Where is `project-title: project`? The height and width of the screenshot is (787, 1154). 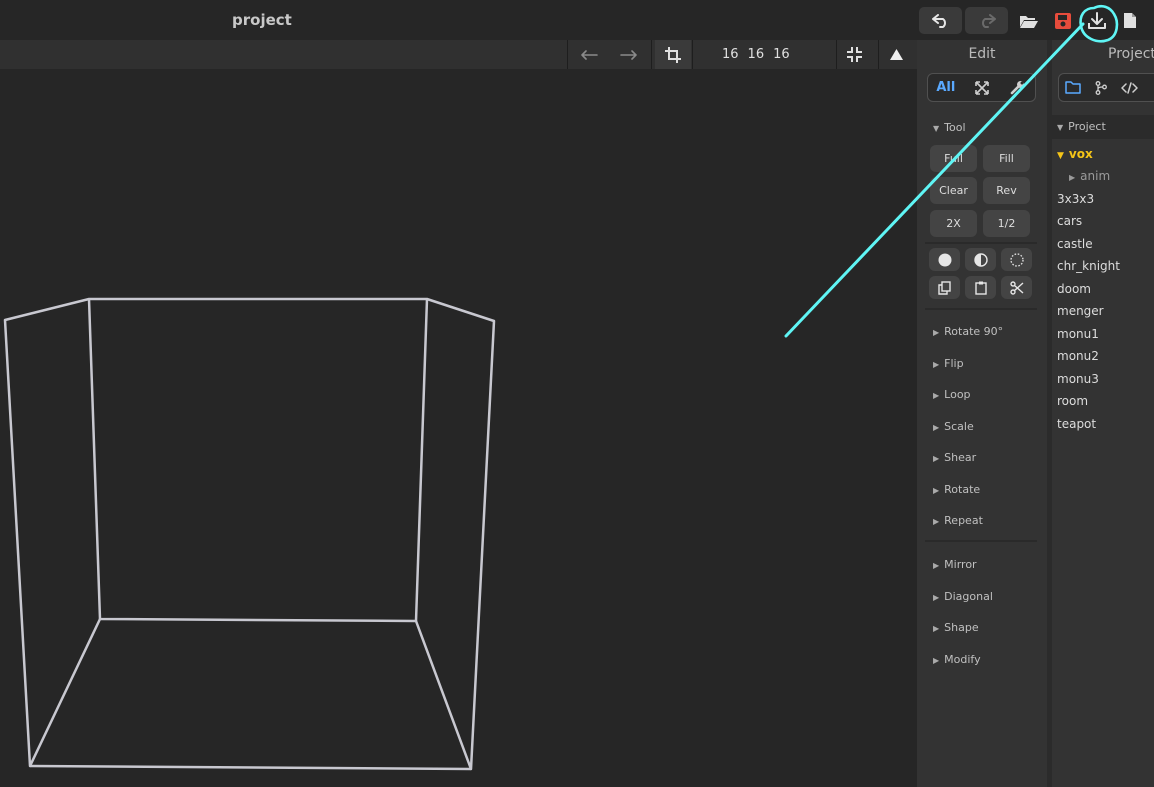 project-title: project is located at coordinates (262, 20).